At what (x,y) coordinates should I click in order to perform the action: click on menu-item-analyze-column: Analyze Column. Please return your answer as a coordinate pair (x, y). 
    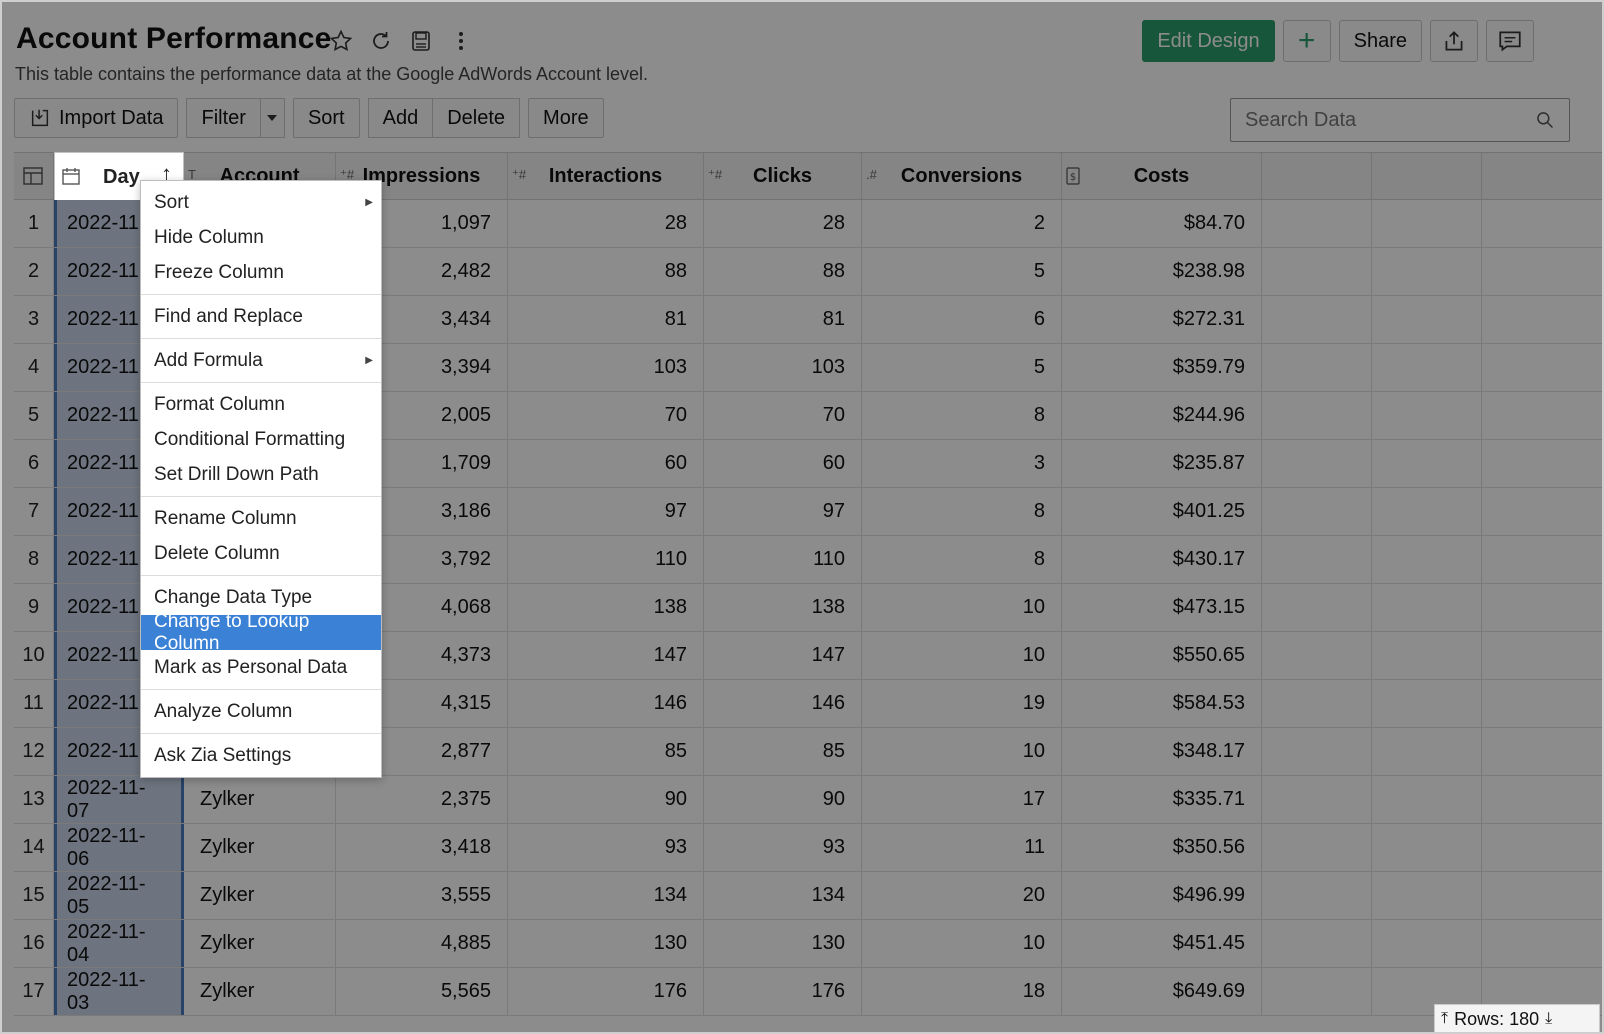
    Looking at the image, I should click on (261, 711).